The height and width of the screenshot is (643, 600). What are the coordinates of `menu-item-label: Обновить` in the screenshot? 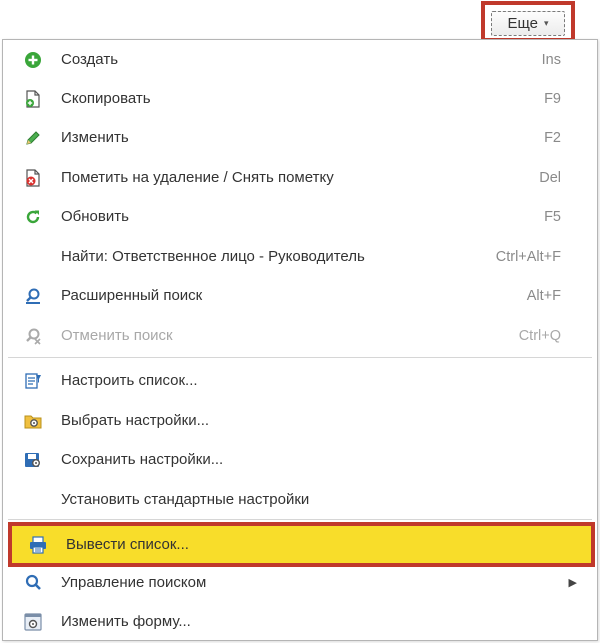 It's located at (95, 216).